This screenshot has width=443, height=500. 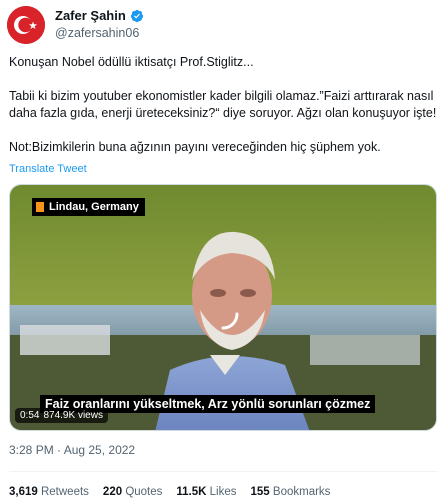 What do you see at coordinates (136, 15) in the screenshot?
I see `verified-badge-icon` at bounding box center [136, 15].